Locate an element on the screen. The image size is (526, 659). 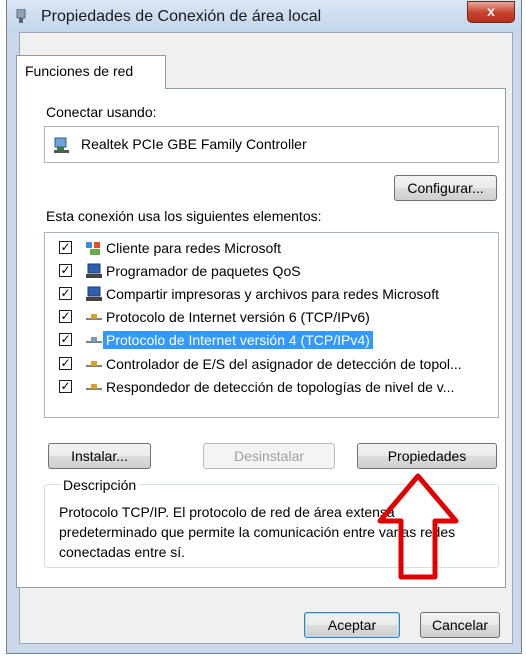
window-title: Propiedades de Conexión de área local is located at coordinates (181, 16).